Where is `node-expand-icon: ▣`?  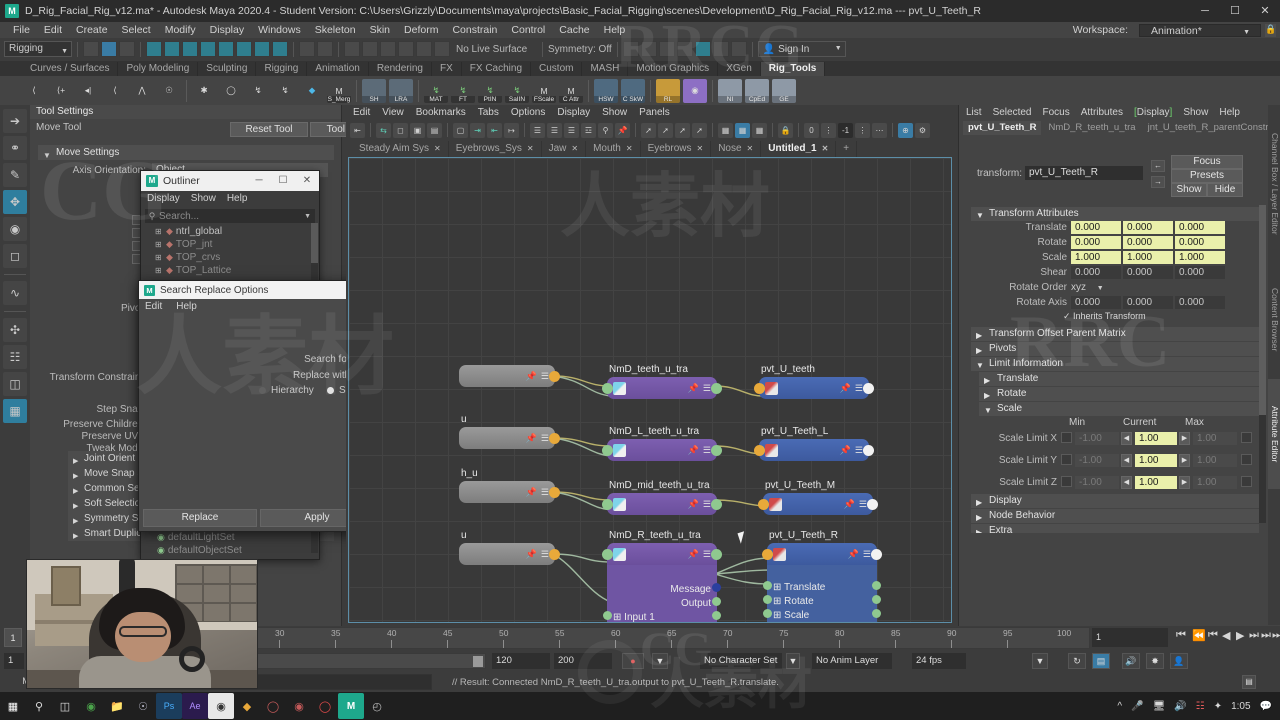
node-expand-icon: ▣ is located at coordinates (417, 130).